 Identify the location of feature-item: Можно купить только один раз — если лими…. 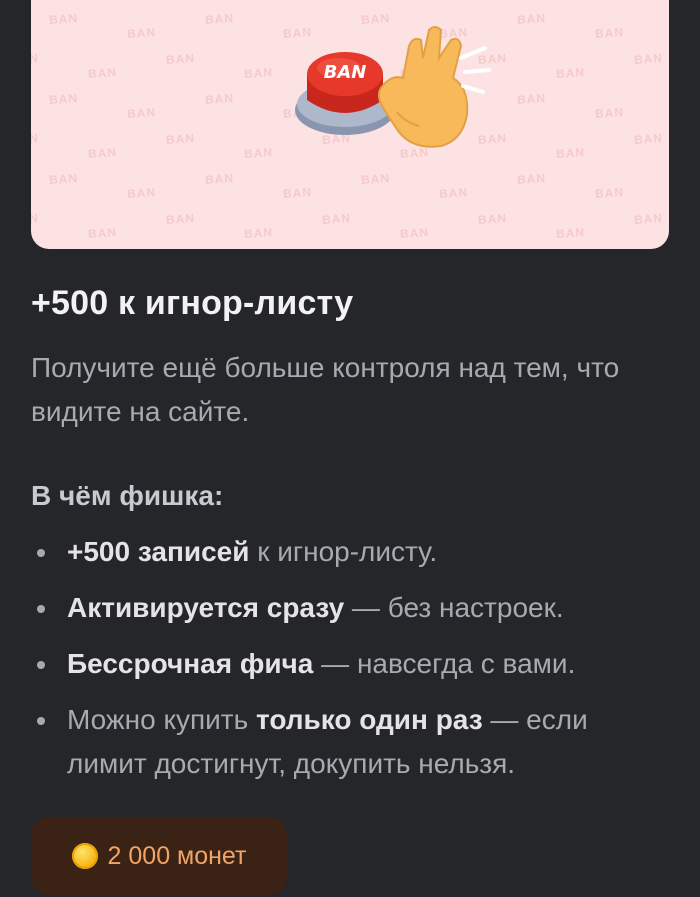
(351, 742).